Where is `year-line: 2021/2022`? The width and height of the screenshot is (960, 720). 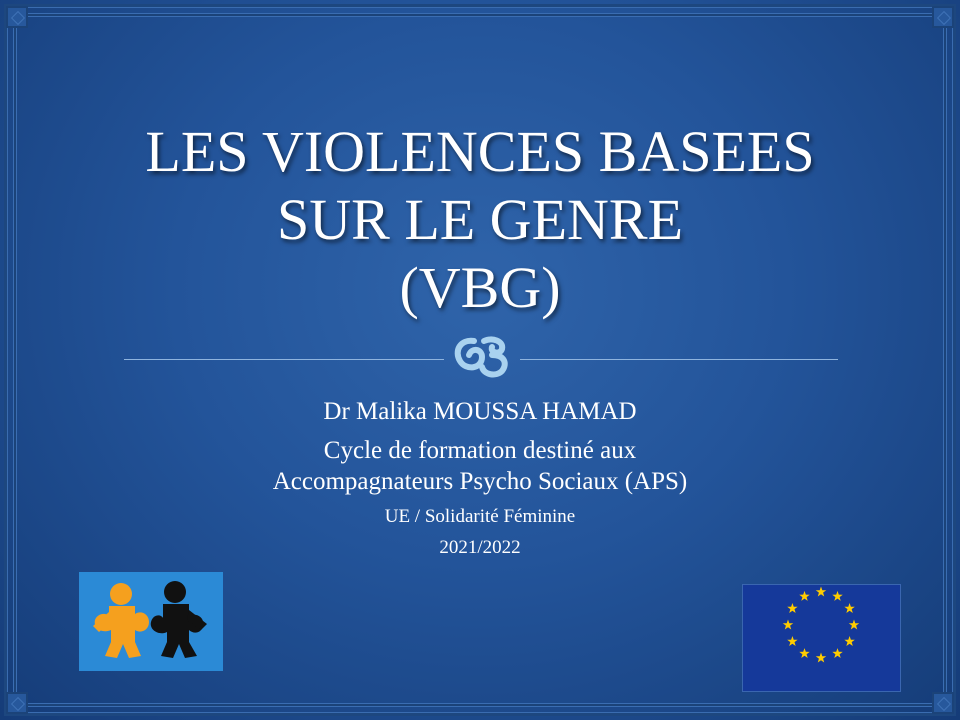 year-line: 2021/2022 is located at coordinates (480, 547).